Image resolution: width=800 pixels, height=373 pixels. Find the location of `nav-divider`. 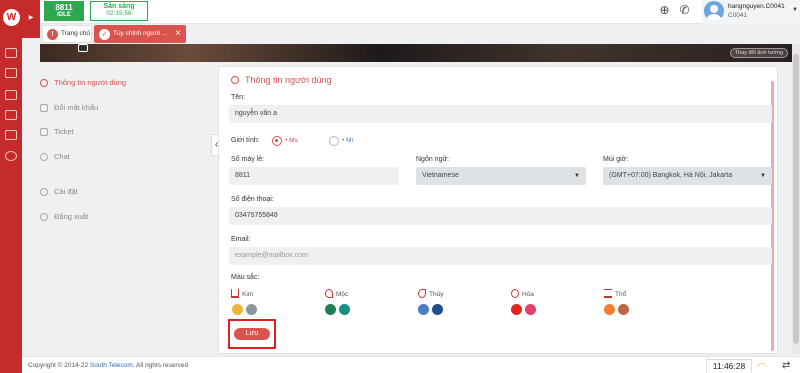

nav-divider is located at coordinates (120, 179).